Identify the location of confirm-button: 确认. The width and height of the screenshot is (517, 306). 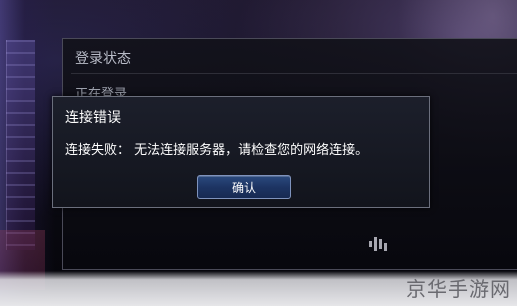
(244, 187).